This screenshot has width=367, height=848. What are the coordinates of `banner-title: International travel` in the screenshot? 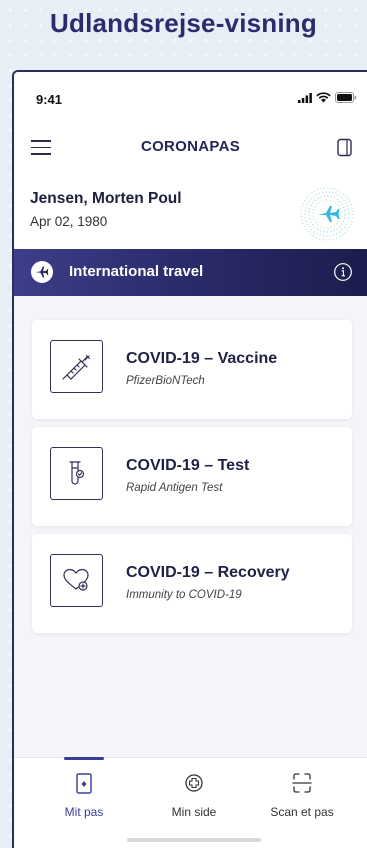 It's located at (136, 271).